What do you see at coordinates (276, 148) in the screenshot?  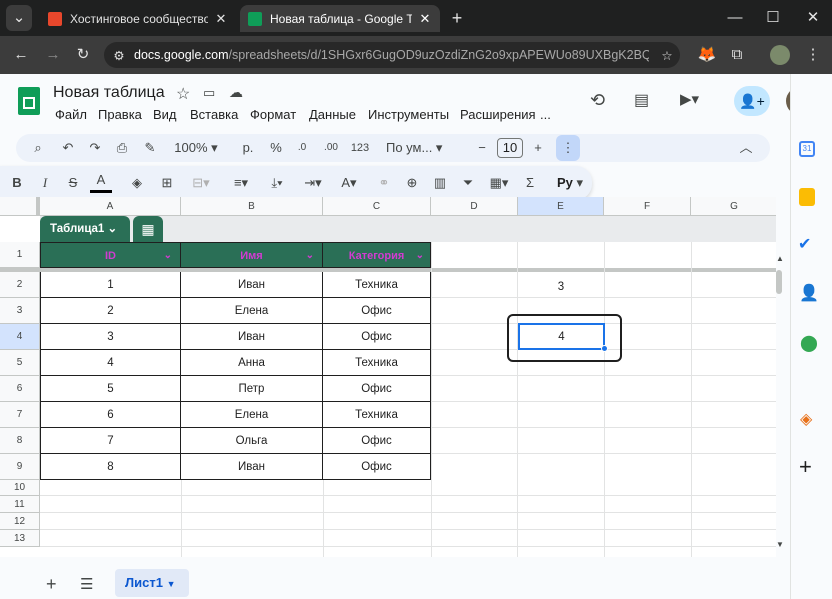 I see `format-percent-button: %` at bounding box center [276, 148].